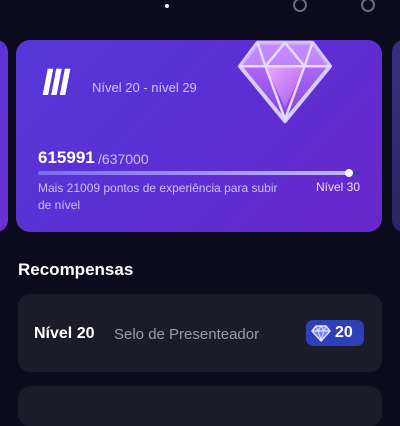 The width and height of the screenshot is (400, 426). I want to click on level-range: Nível 20 - nível 29, so click(144, 87).